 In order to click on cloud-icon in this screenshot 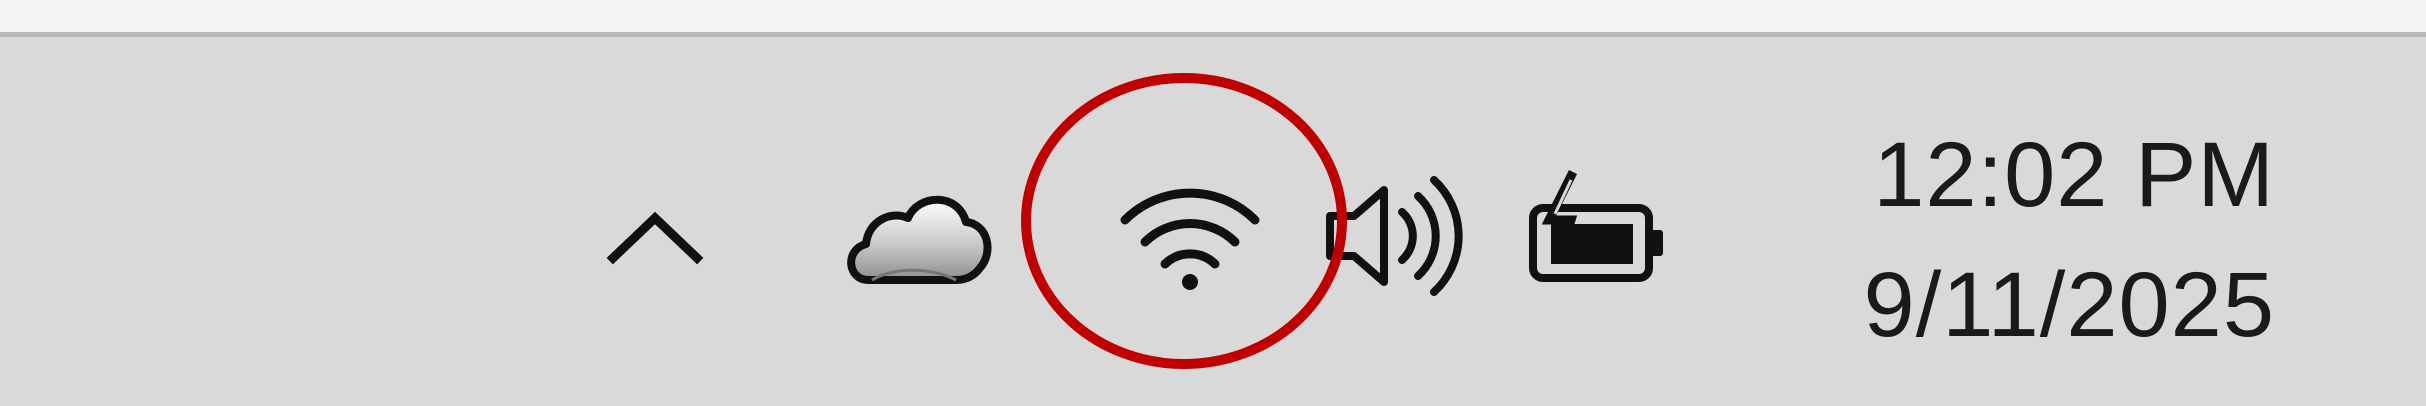, I will do `click(919, 239)`.